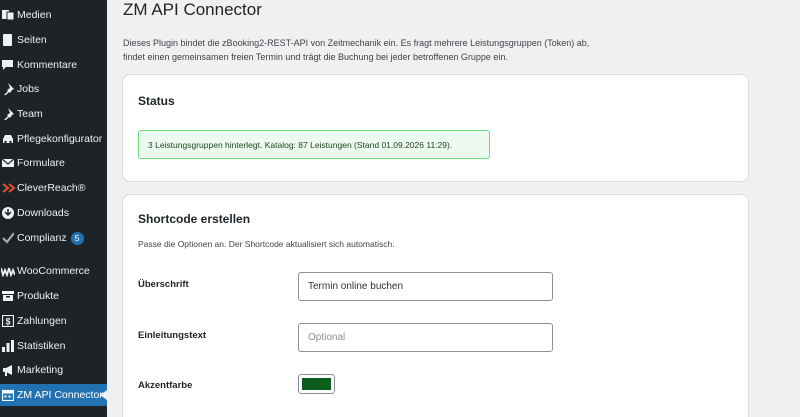  I want to click on accent-color-label: Akzentfarbe, so click(165, 385).